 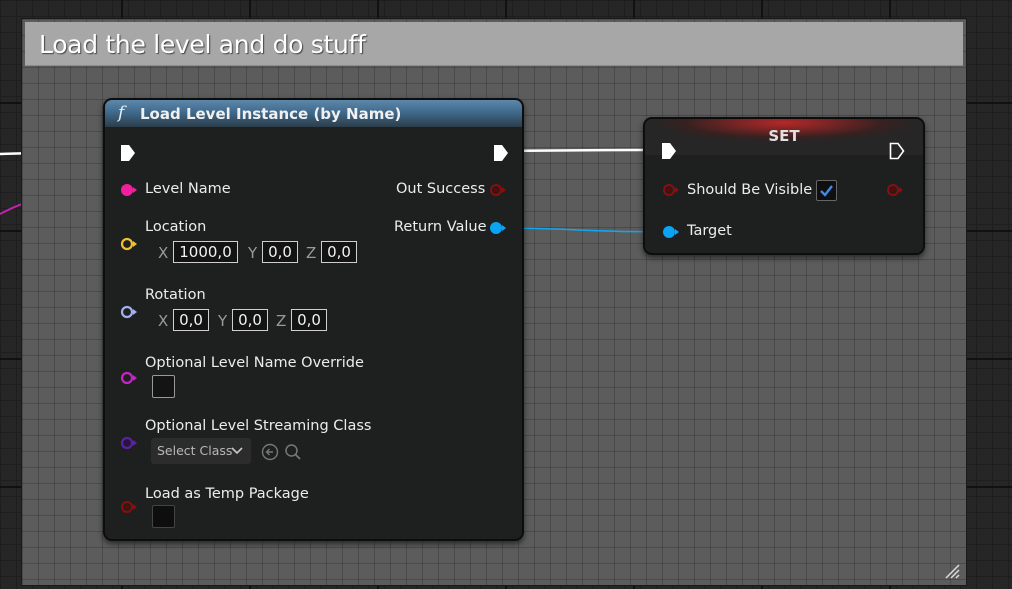 I want to click on set-node: SET Should Be Visible Target, so click(x=784, y=186).